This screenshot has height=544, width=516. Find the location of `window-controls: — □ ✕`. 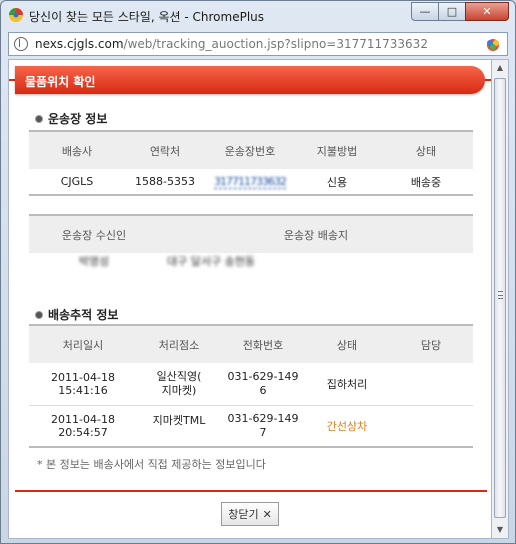

window-controls: — □ ✕ is located at coordinates (460, 11).